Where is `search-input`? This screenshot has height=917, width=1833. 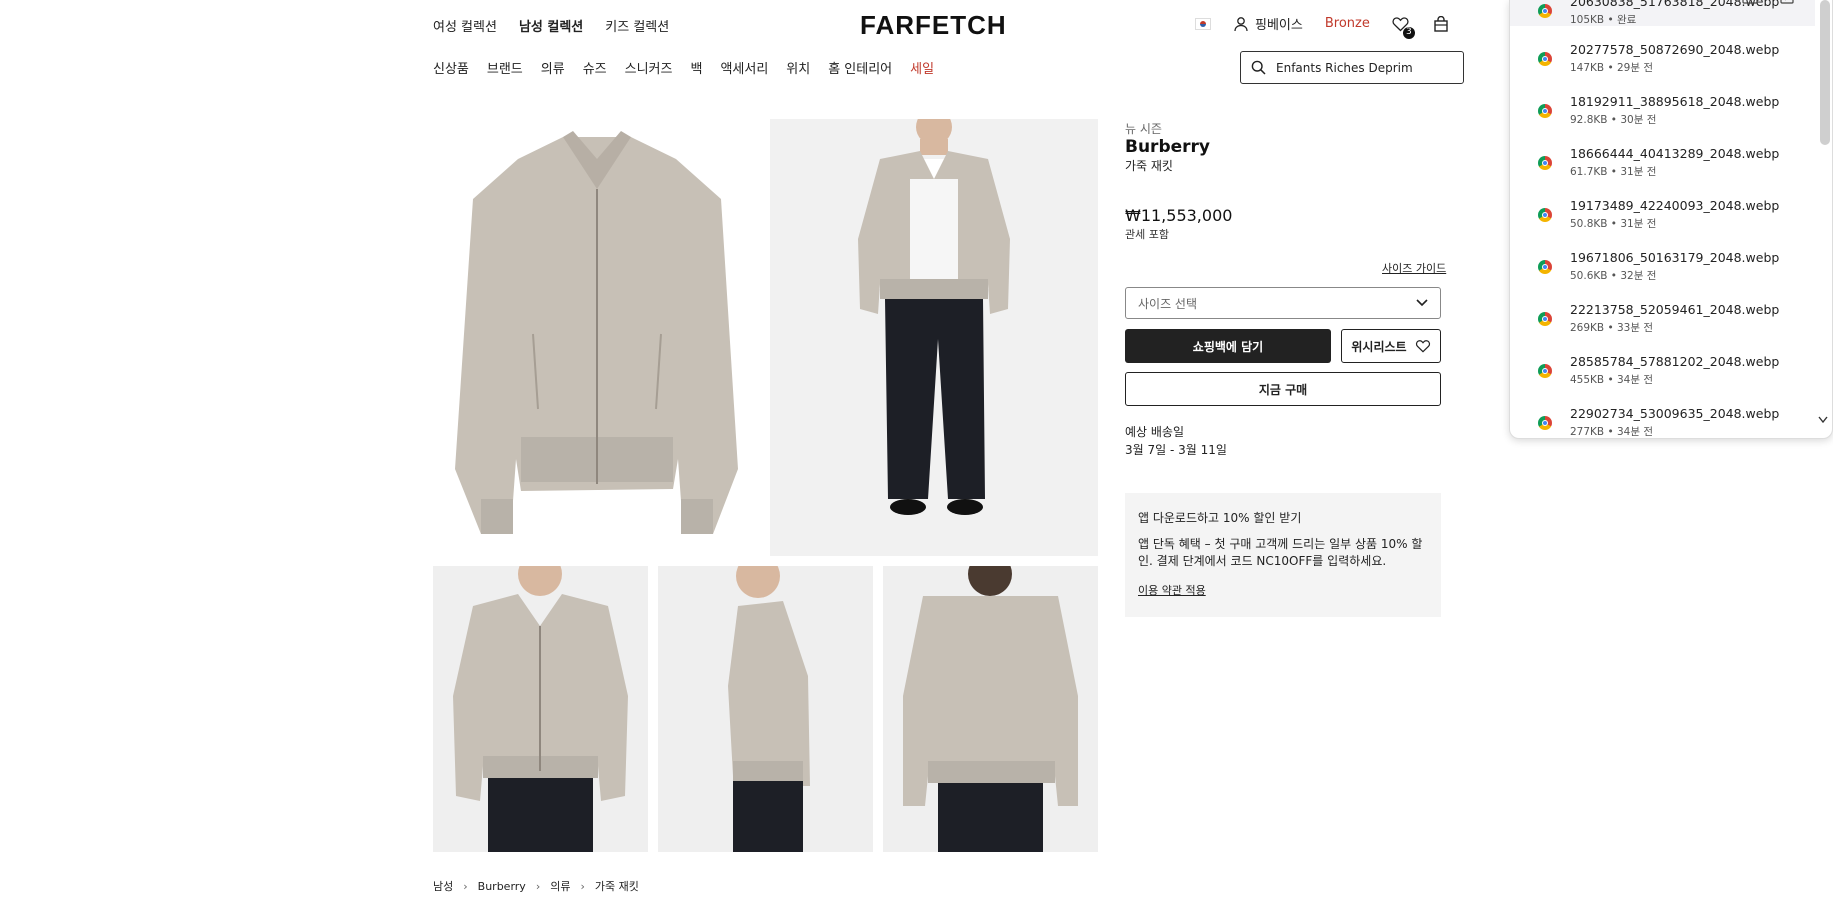 search-input is located at coordinates (1361, 67).